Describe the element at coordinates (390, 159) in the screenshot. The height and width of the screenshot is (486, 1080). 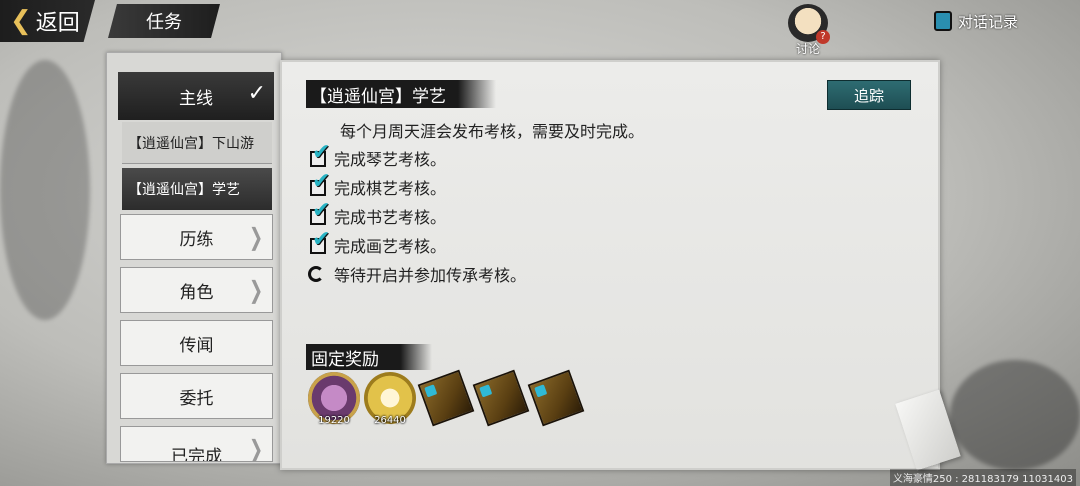
I see `objective-text: 完成琴艺考核。` at that location.